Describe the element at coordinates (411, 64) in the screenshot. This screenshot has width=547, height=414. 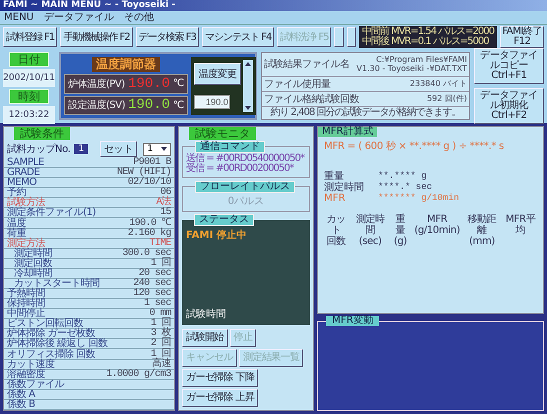
I see `file-info-value: C:¥Program Files¥FAMI V1.30 - Toyoseiki -¥DAT.TXT` at that location.